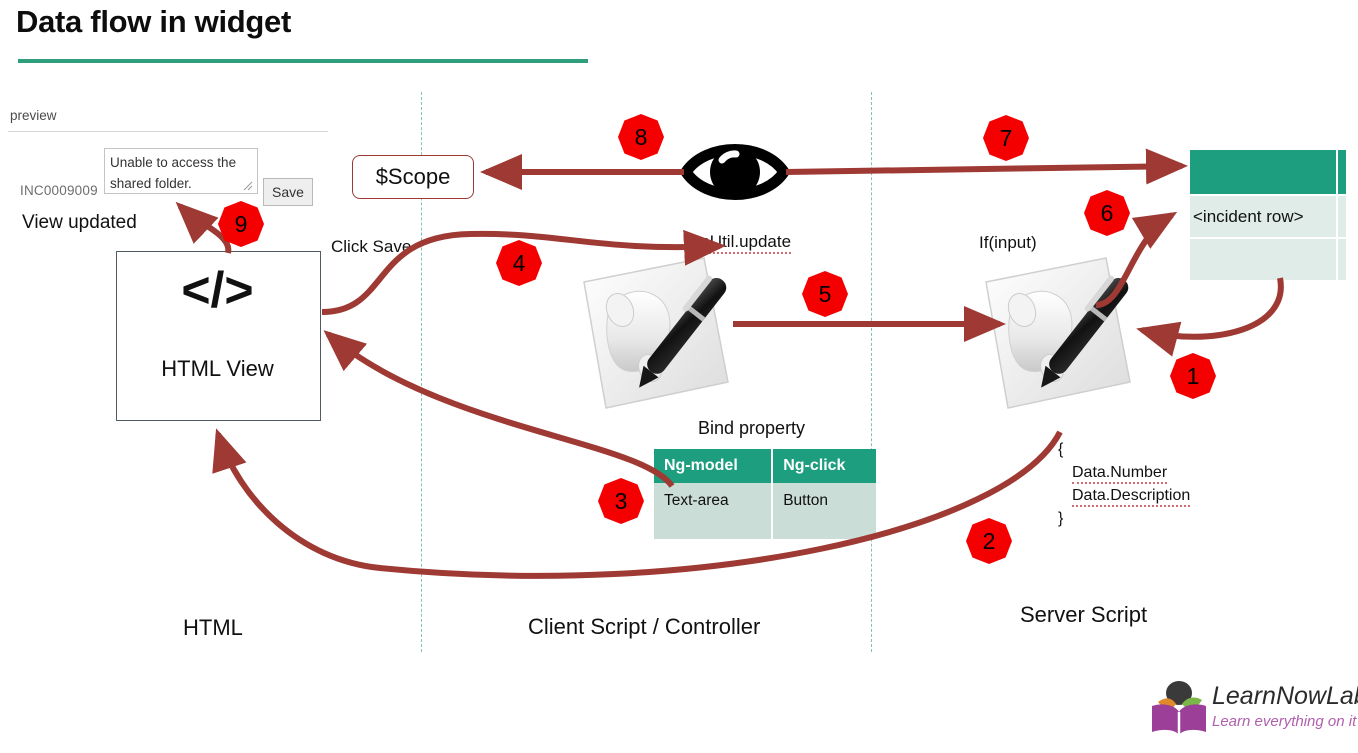  I want to click on description-textarea-value: Unable to access the shared folder., so click(173, 173).